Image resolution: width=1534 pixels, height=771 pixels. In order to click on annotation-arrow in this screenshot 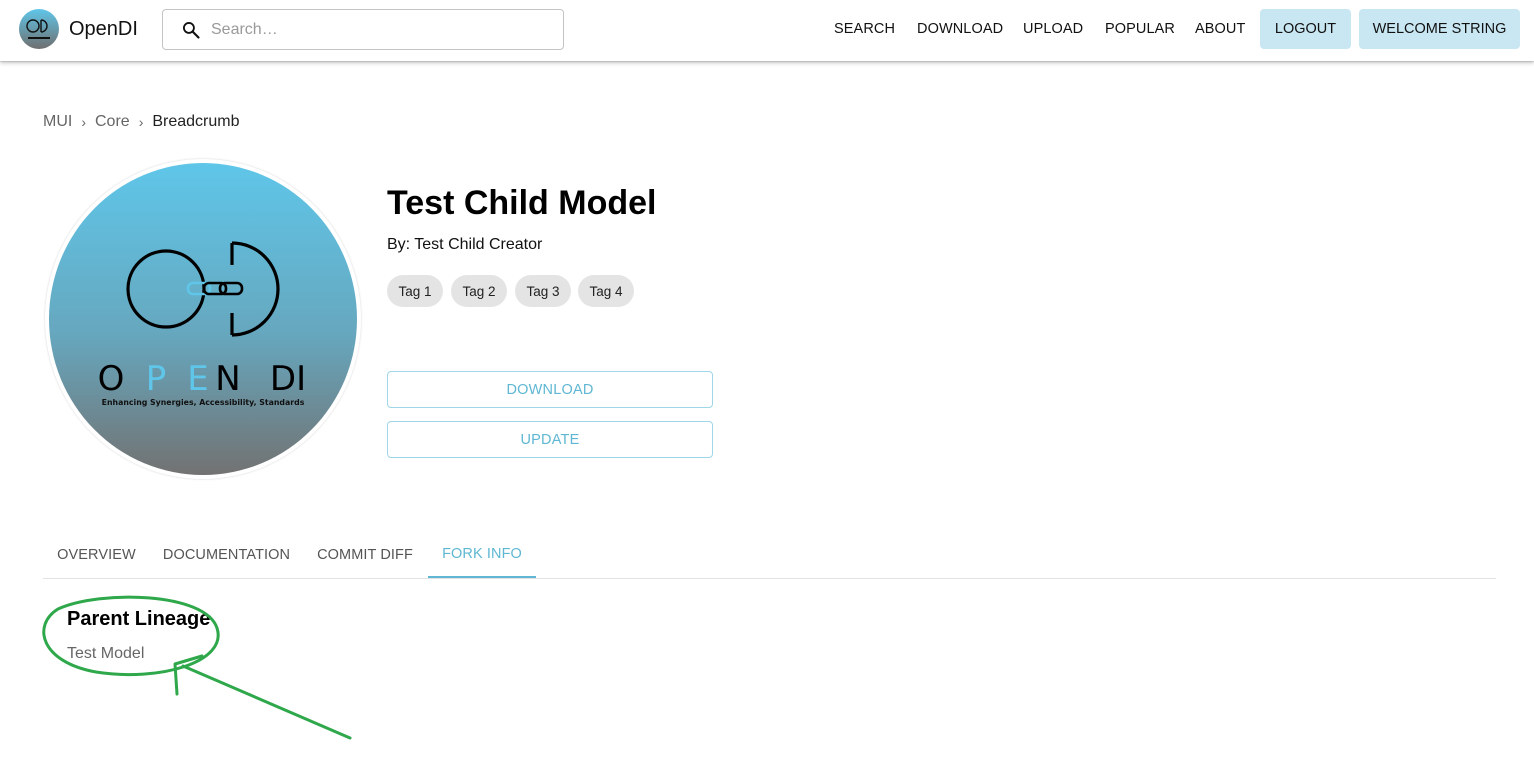, I will do `click(266, 702)`.